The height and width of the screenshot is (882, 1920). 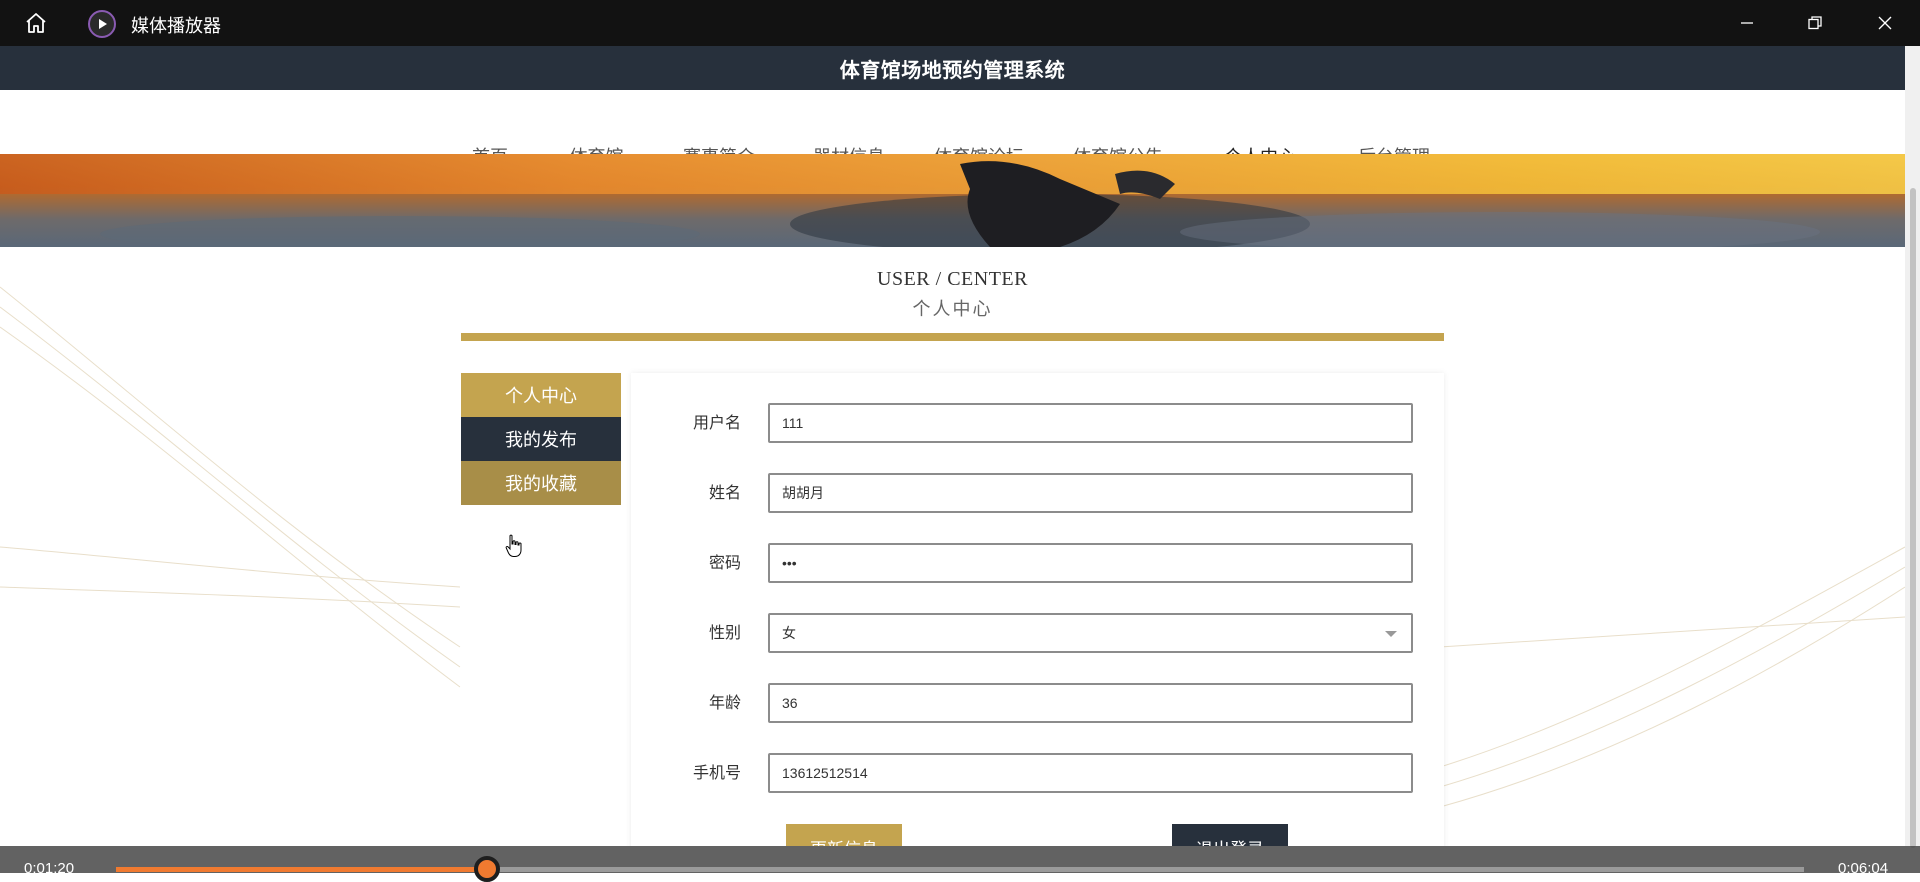 What do you see at coordinates (1230, 835) in the screenshot?
I see `logout-button: 退出登录` at bounding box center [1230, 835].